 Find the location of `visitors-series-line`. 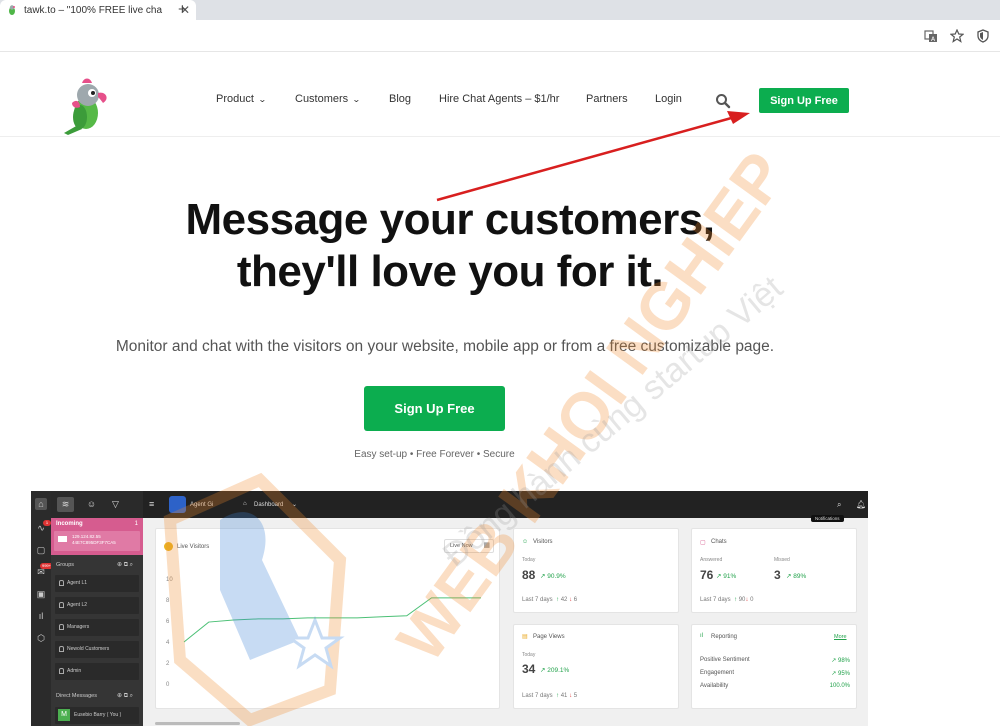

visitors-series-line is located at coordinates (332, 620).